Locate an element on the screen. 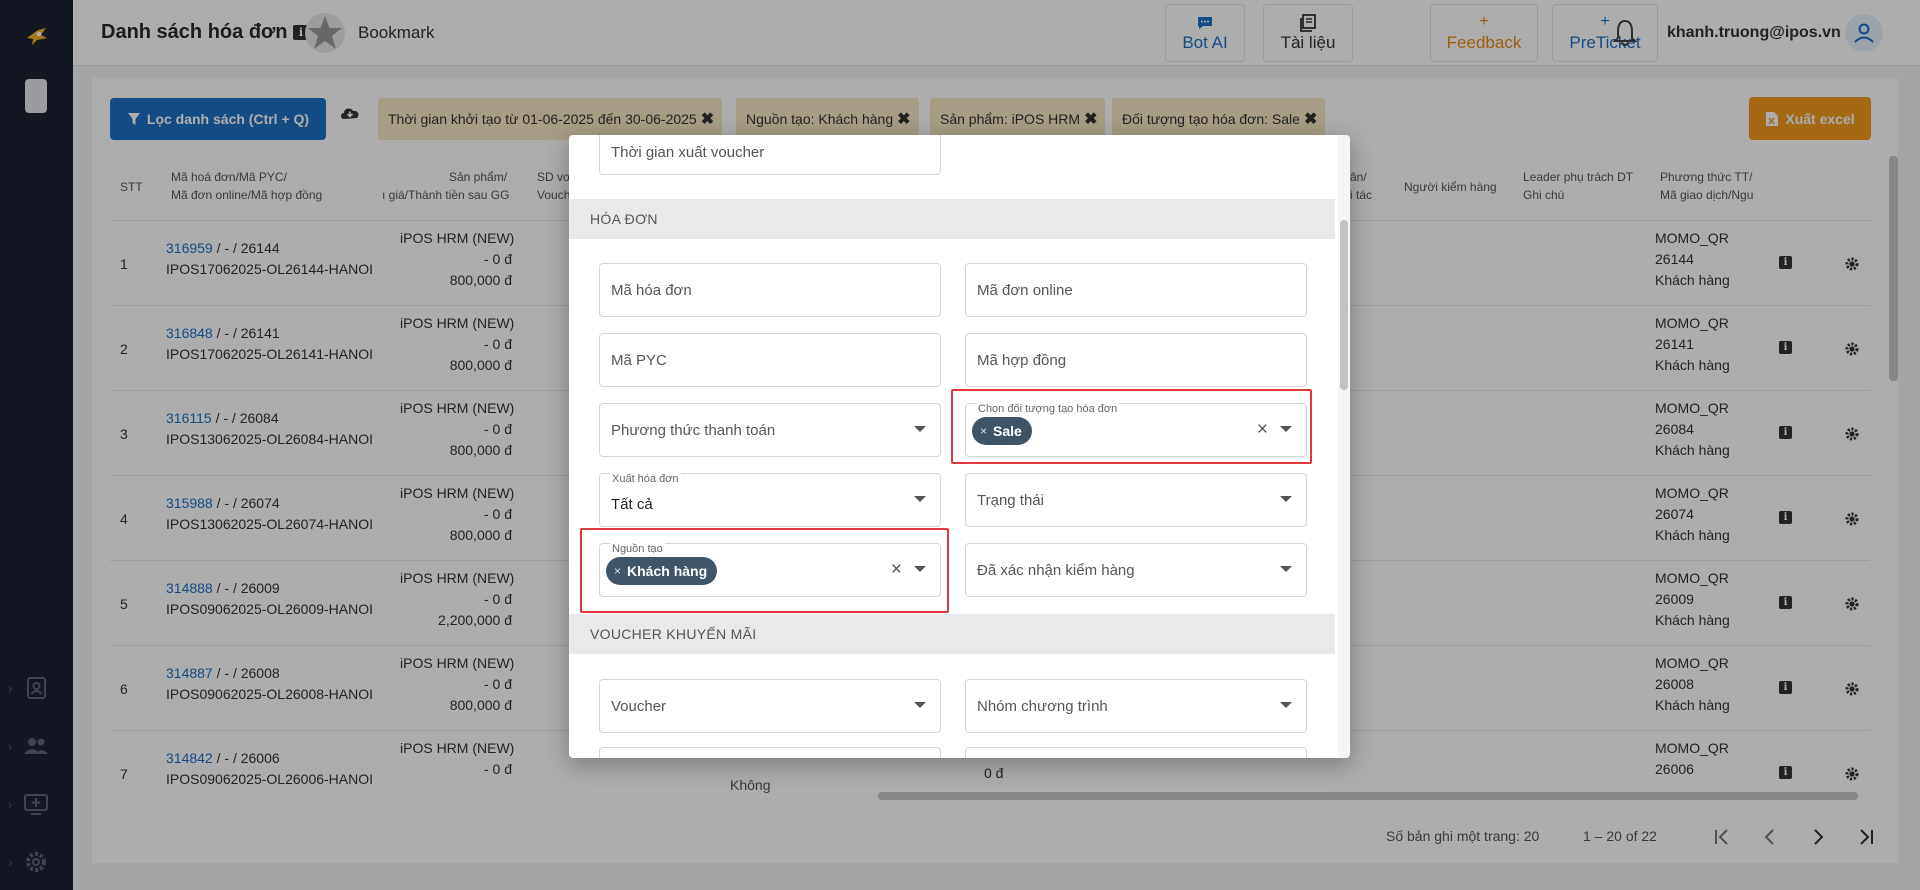 The image size is (1920, 890). contract-code-field: Mã hợp đồng is located at coordinates (1136, 360).